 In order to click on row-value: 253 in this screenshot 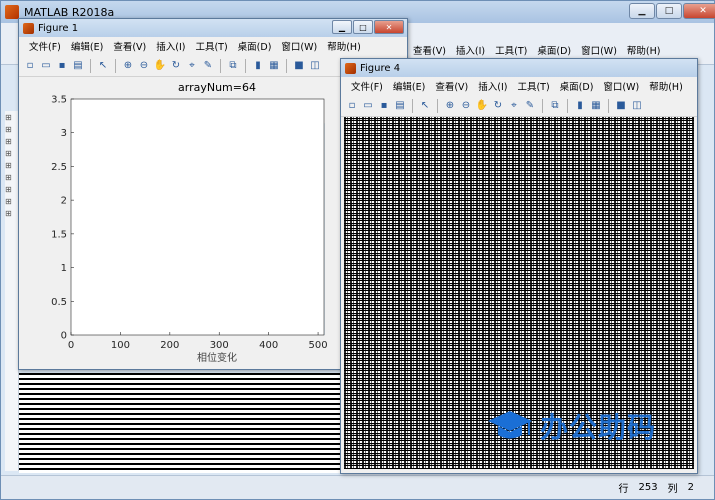, I will do `click(648, 487)`.